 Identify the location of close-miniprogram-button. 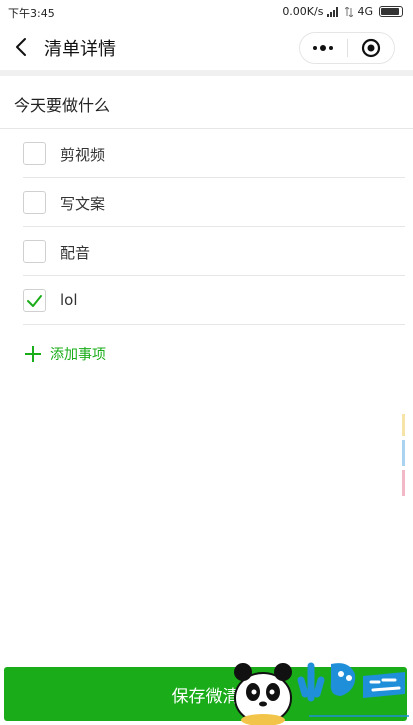
(371, 48).